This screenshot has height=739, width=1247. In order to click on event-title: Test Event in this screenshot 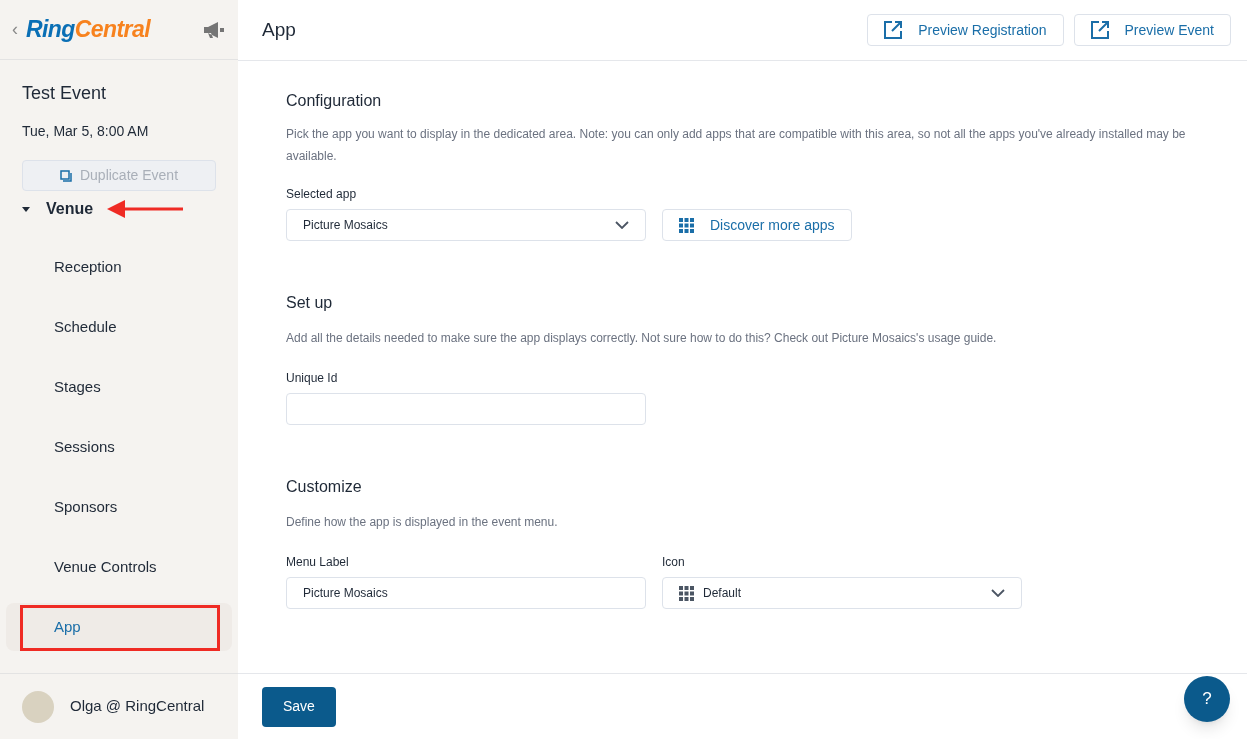, I will do `click(65, 93)`.